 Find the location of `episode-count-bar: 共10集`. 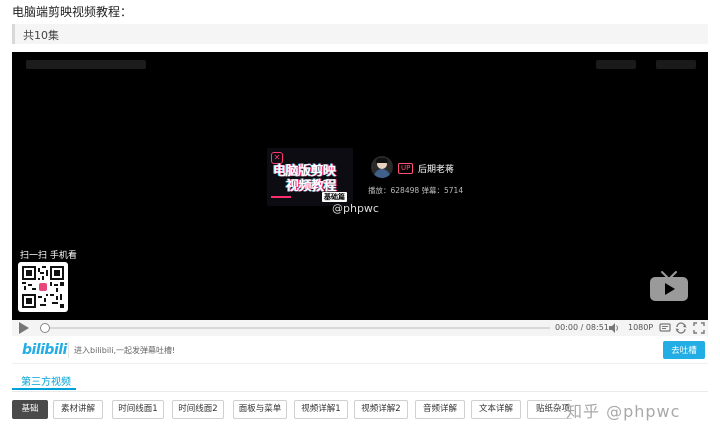

episode-count-bar: 共10集 is located at coordinates (360, 34).